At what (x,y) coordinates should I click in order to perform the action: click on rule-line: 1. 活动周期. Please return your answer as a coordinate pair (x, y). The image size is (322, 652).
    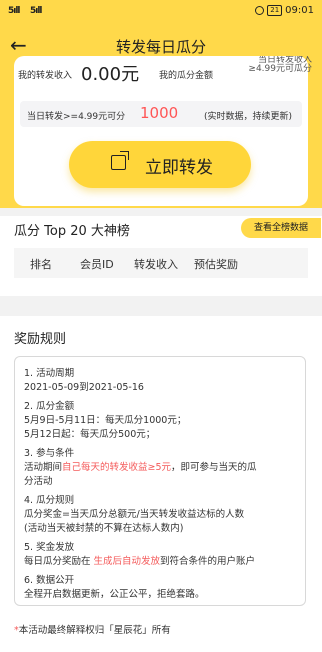
    Looking at the image, I should click on (49, 373).